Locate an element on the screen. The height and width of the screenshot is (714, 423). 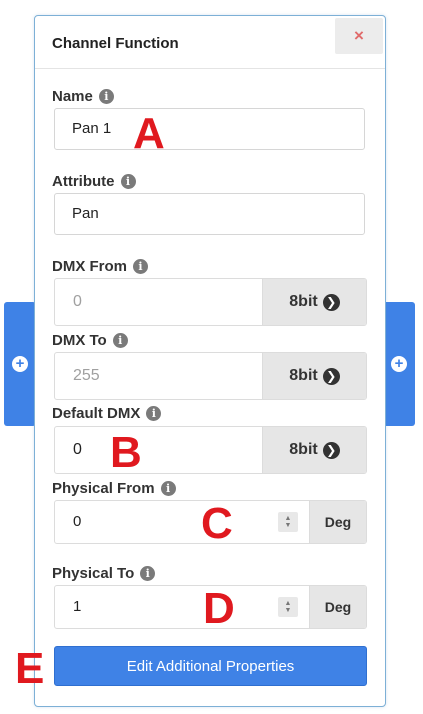
dmx-from-group: 0 8bit ❯ is located at coordinates (210, 302).